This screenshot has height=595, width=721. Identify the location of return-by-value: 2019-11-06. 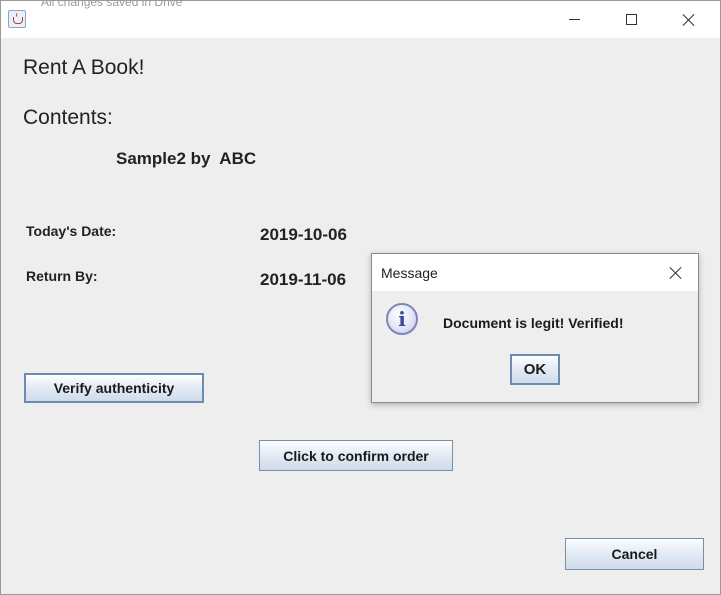
(303, 279).